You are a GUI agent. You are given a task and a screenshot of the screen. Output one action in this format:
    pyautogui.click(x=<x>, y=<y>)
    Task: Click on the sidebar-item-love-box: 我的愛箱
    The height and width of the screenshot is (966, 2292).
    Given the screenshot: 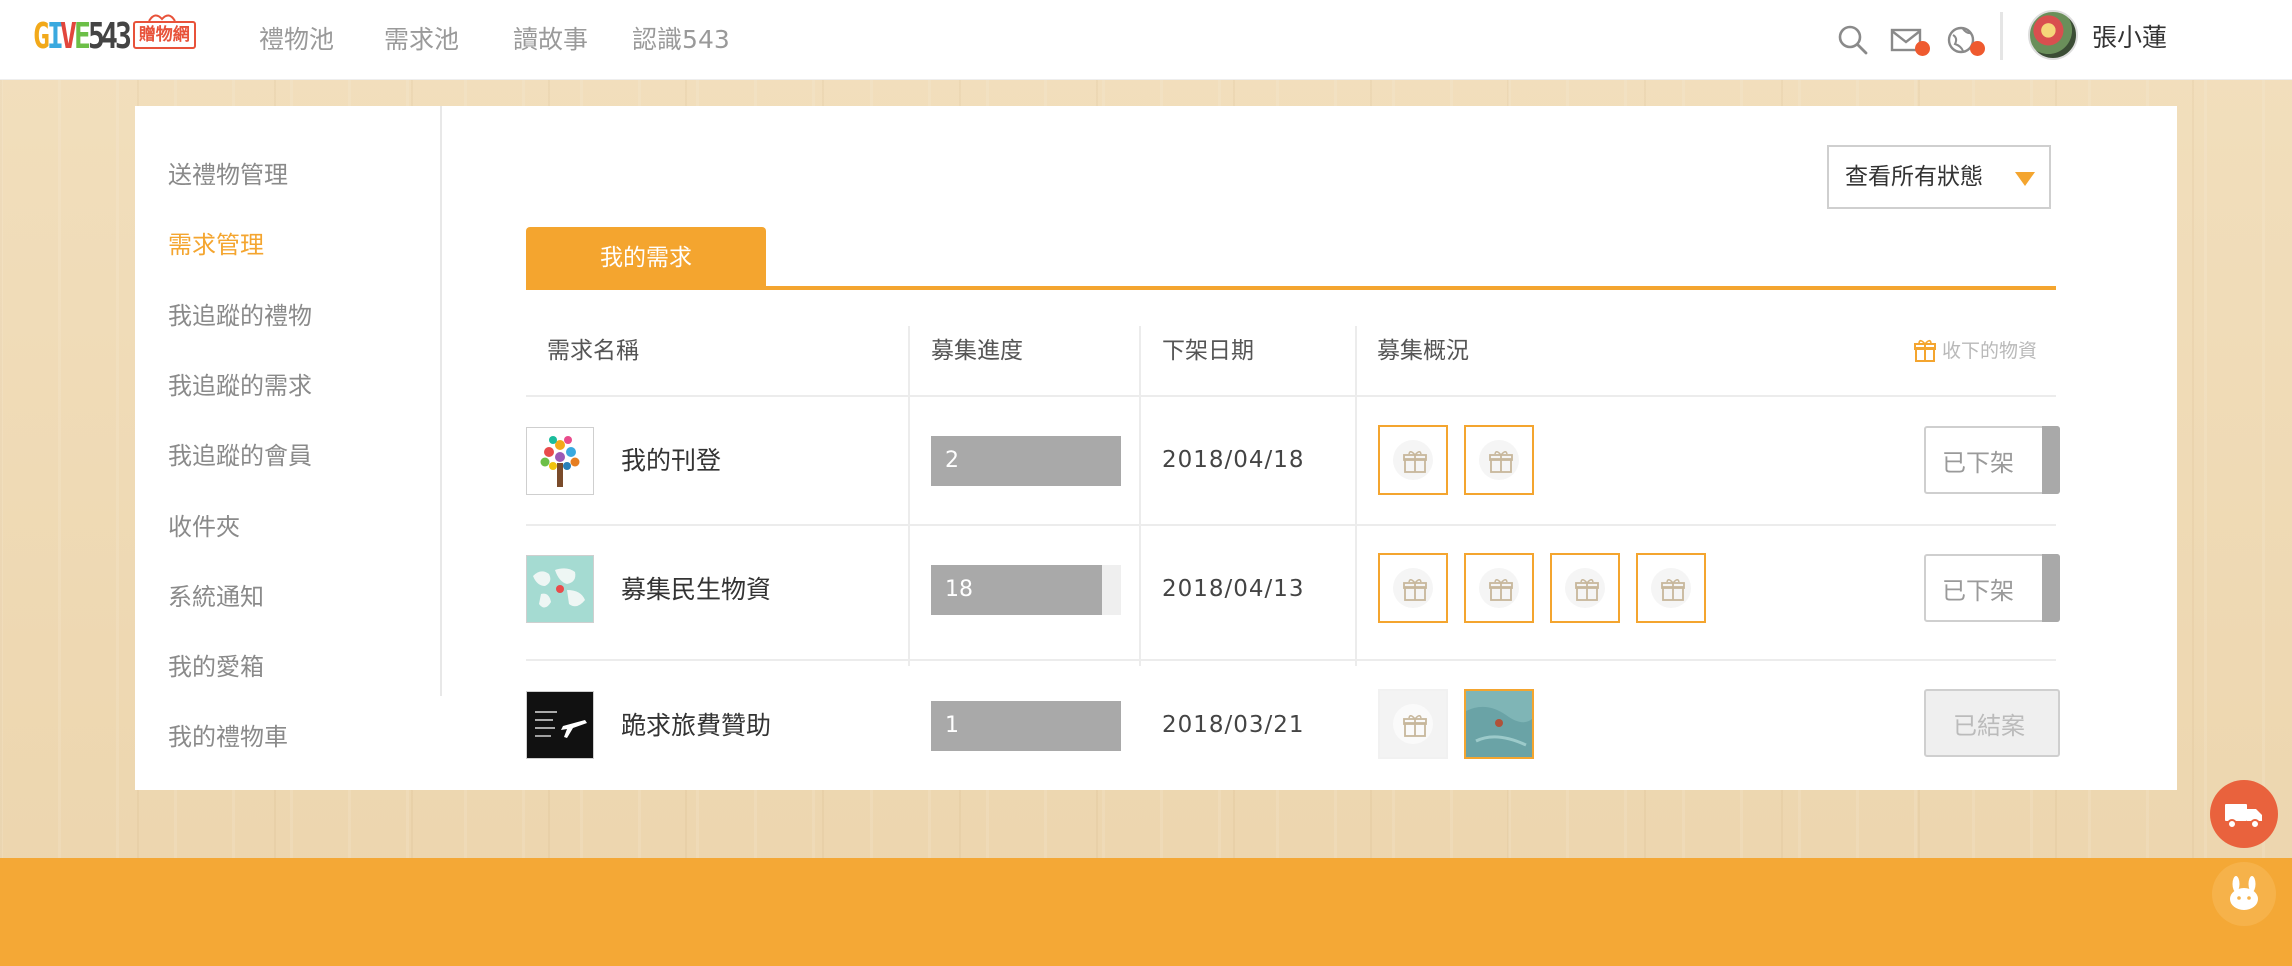 What is the action you would take?
    pyautogui.click(x=216, y=667)
    